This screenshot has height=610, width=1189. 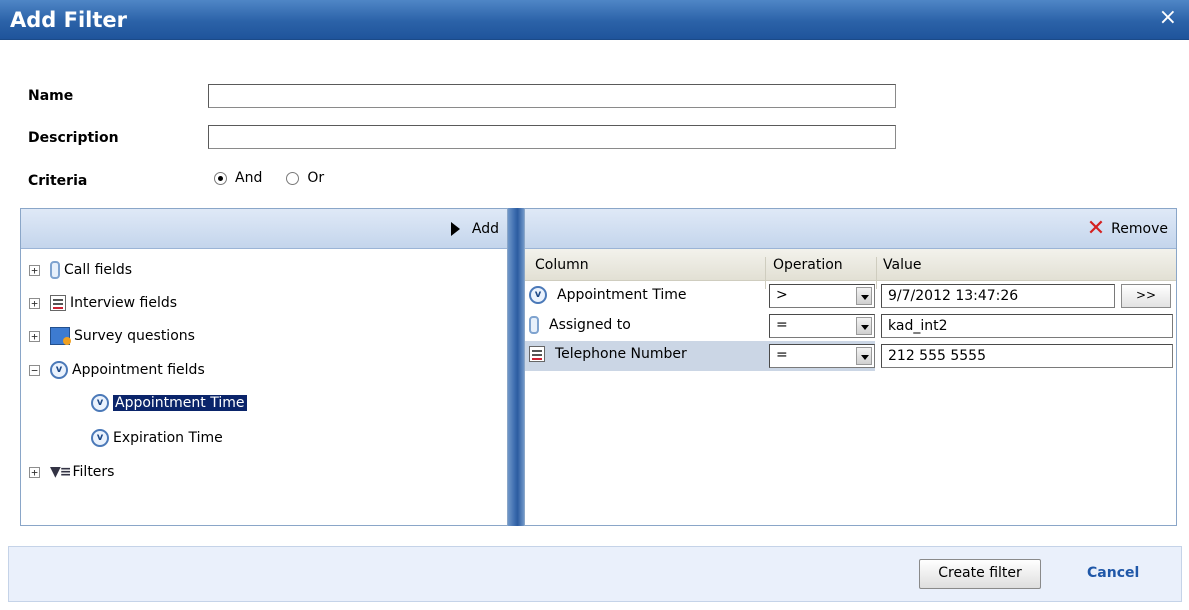 I want to click on survey-icon, so click(x=60, y=336).